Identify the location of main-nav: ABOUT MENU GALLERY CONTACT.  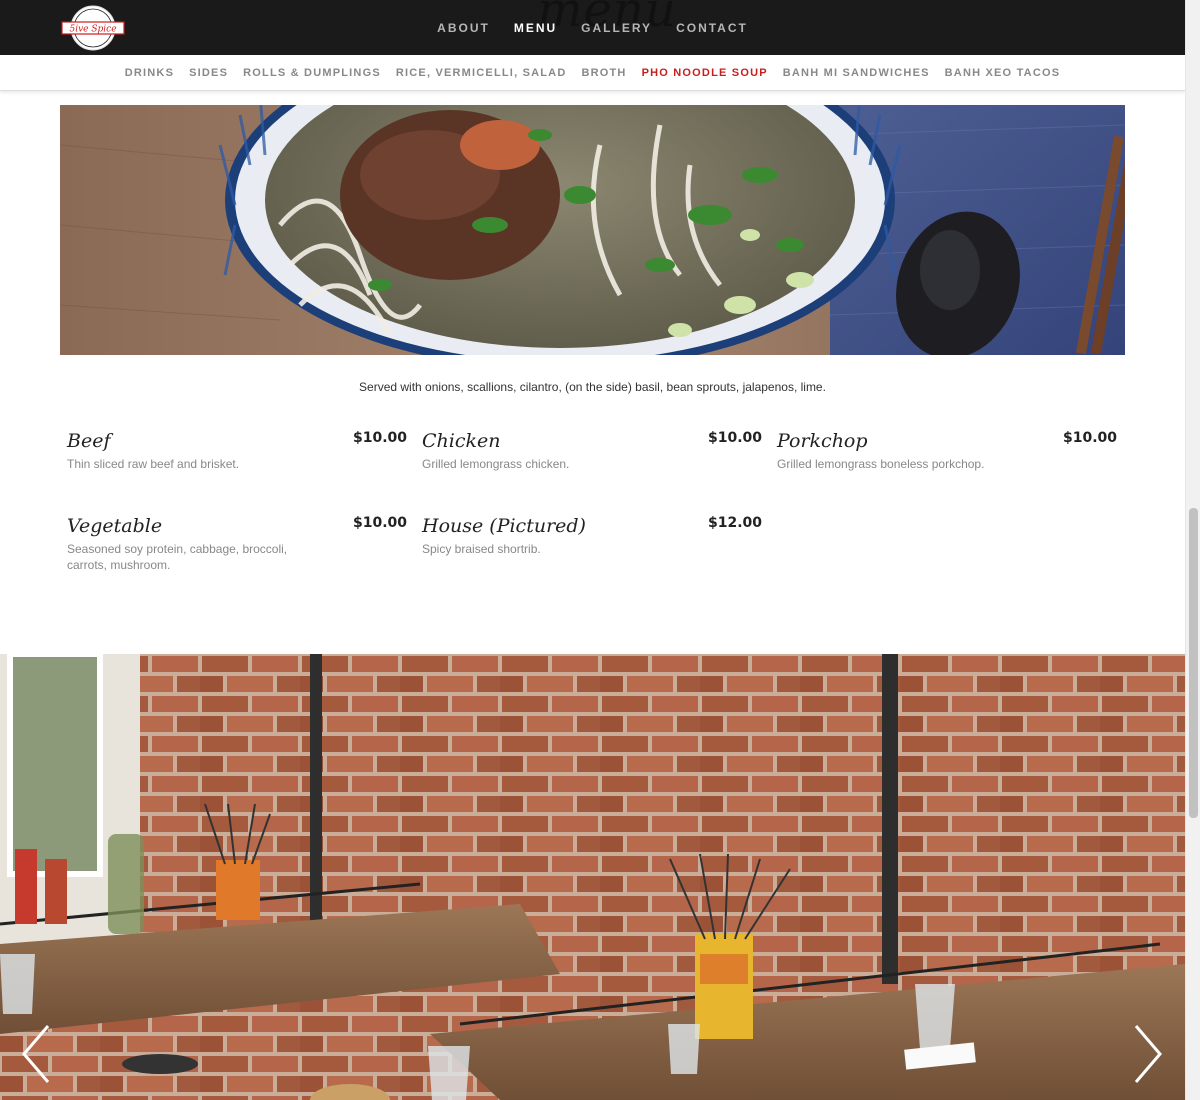
(592, 27).